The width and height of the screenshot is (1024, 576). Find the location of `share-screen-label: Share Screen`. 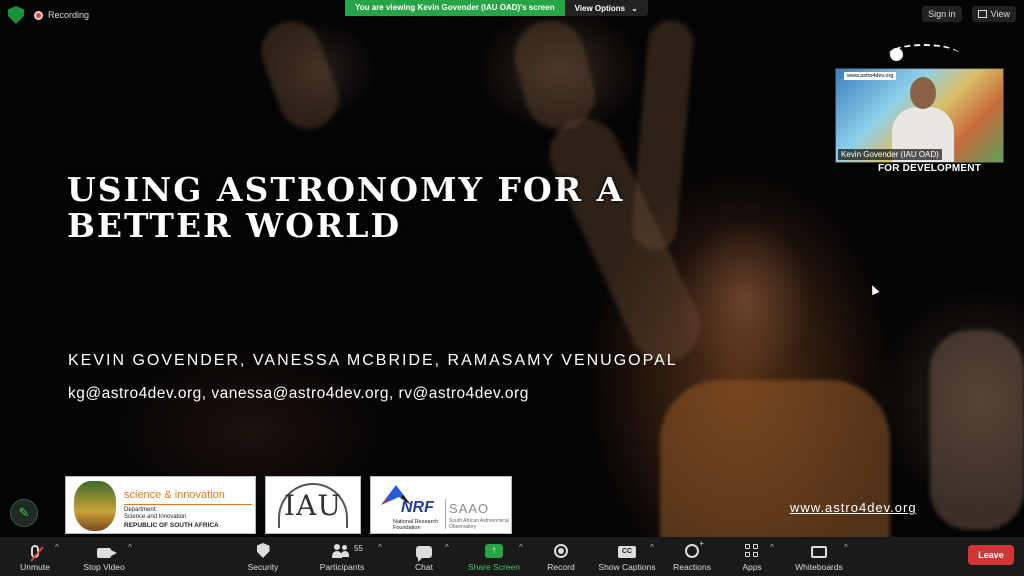

share-screen-label: Share Screen is located at coordinates (494, 567).